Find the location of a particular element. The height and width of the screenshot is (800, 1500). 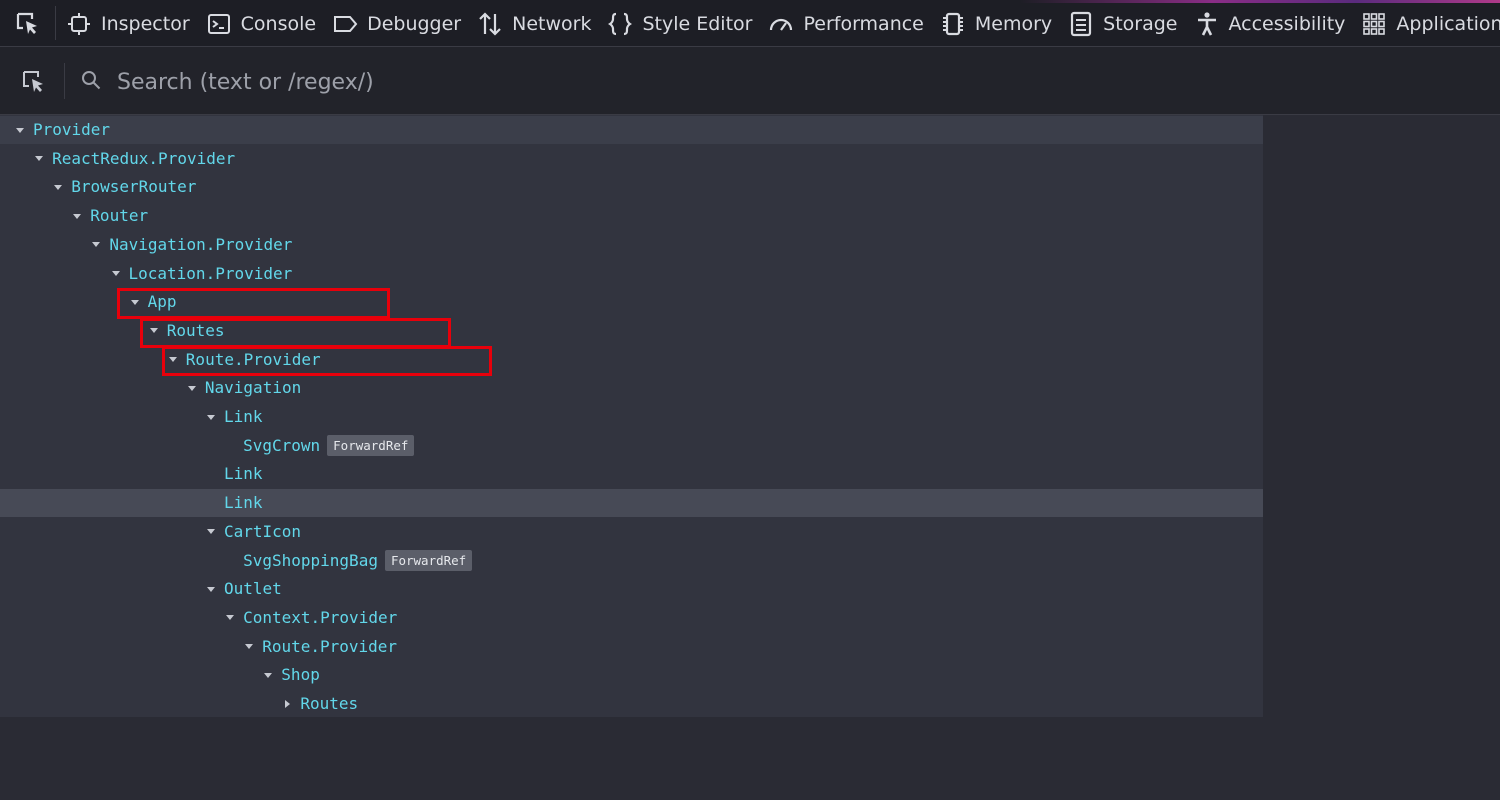

tree-row-label: ReactRedux.Provider is located at coordinates (143, 159).